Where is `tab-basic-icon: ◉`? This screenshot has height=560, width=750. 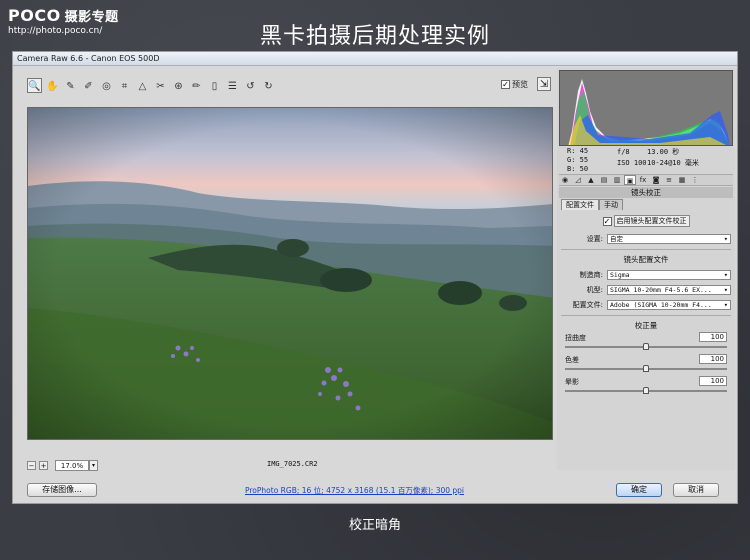
tab-basic-icon: ◉ is located at coordinates (565, 180).